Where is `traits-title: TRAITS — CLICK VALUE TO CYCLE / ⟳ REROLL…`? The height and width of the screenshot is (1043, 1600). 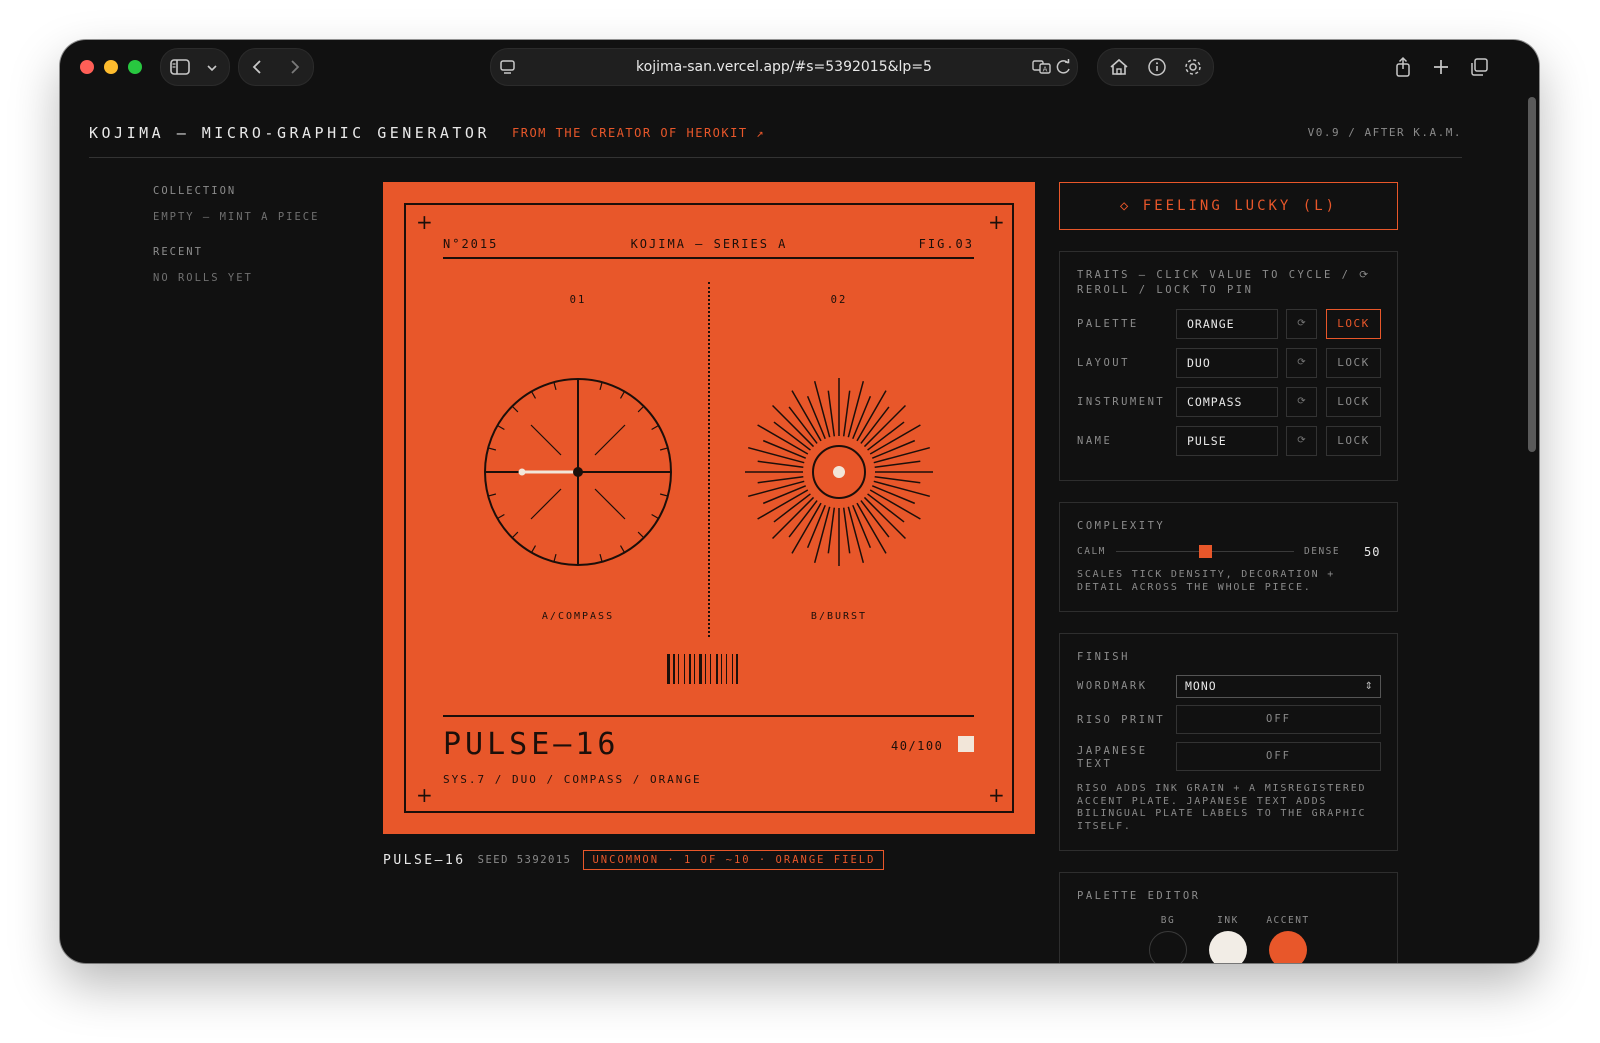 traits-title: TRAITS — CLICK VALUE TO CYCLE / ⟳ REROLL… is located at coordinates (1224, 282).